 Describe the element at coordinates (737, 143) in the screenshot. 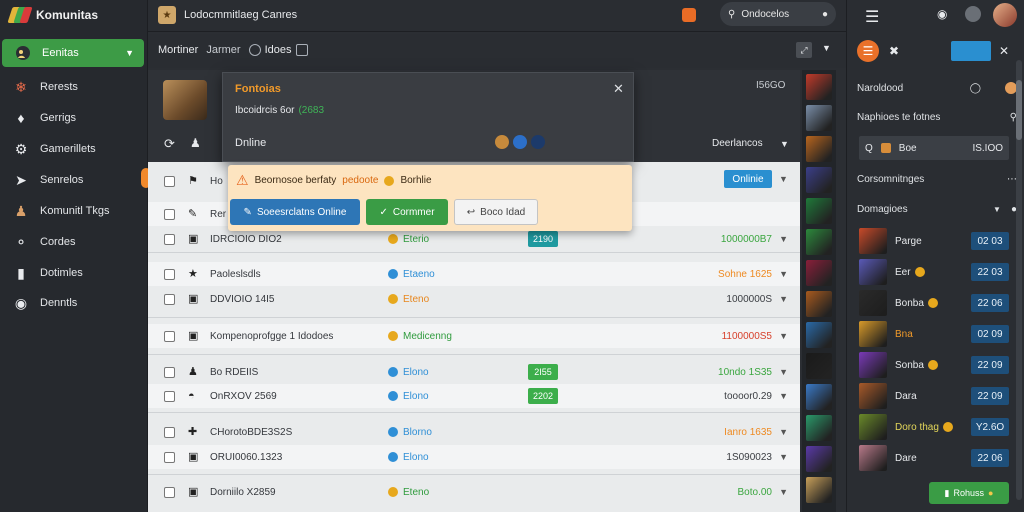

I see `card-right-label: Deerlancos` at that location.